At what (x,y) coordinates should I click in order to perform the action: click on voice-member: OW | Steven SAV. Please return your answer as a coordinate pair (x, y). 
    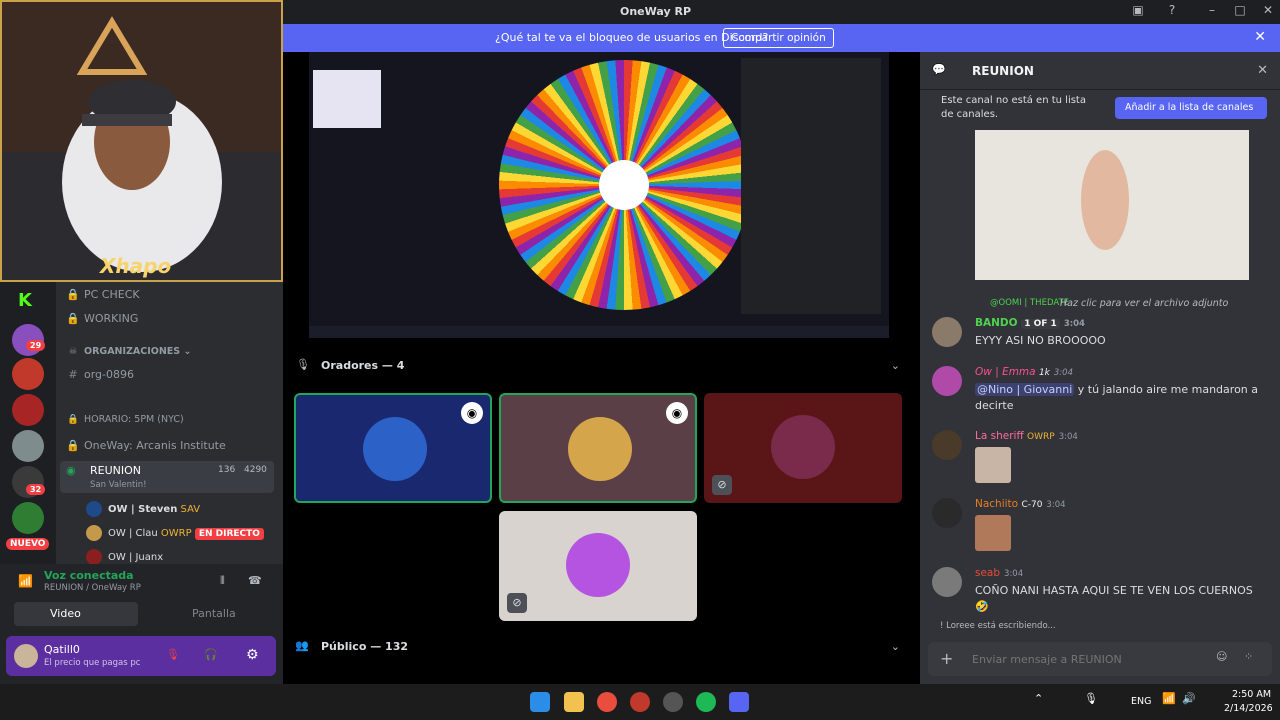
    Looking at the image, I should click on (143, 509).